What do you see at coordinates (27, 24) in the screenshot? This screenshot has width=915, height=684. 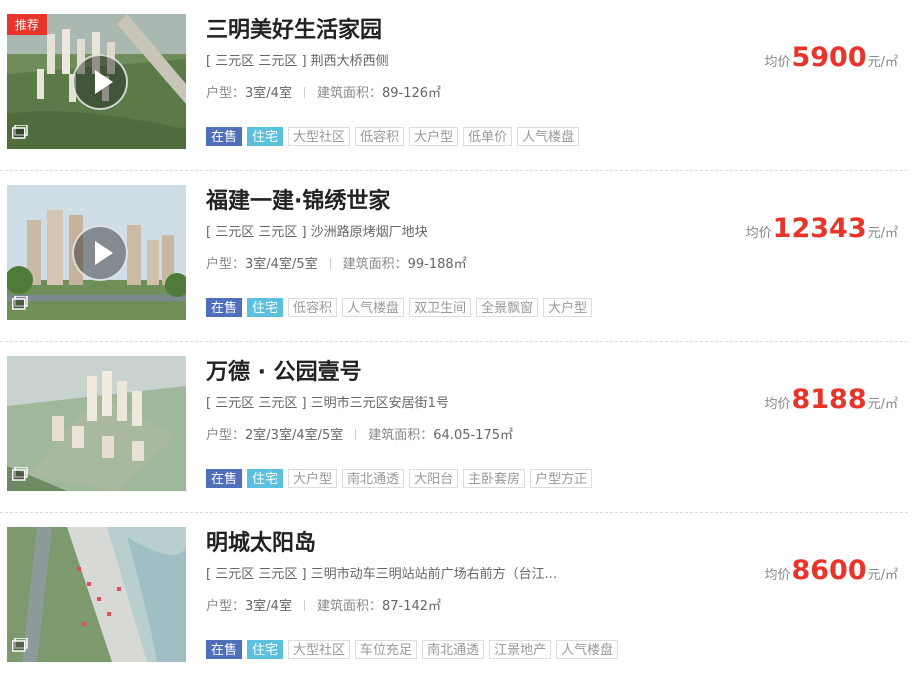 I see `recommended-badge: 推荐` at bounding box center [27, 24].